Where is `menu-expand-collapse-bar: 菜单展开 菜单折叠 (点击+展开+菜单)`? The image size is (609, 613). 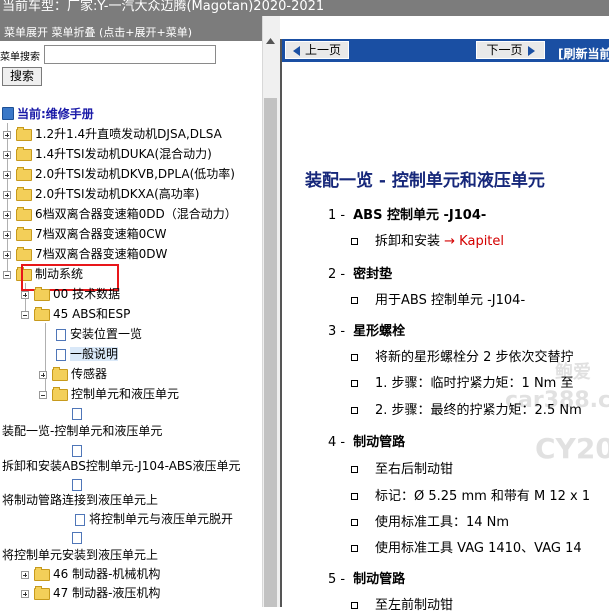
menu-expand-collapse-bar: 菜单展开 菜单折叠 (点击+展开+菜单) is located at coordinates (131, 28).